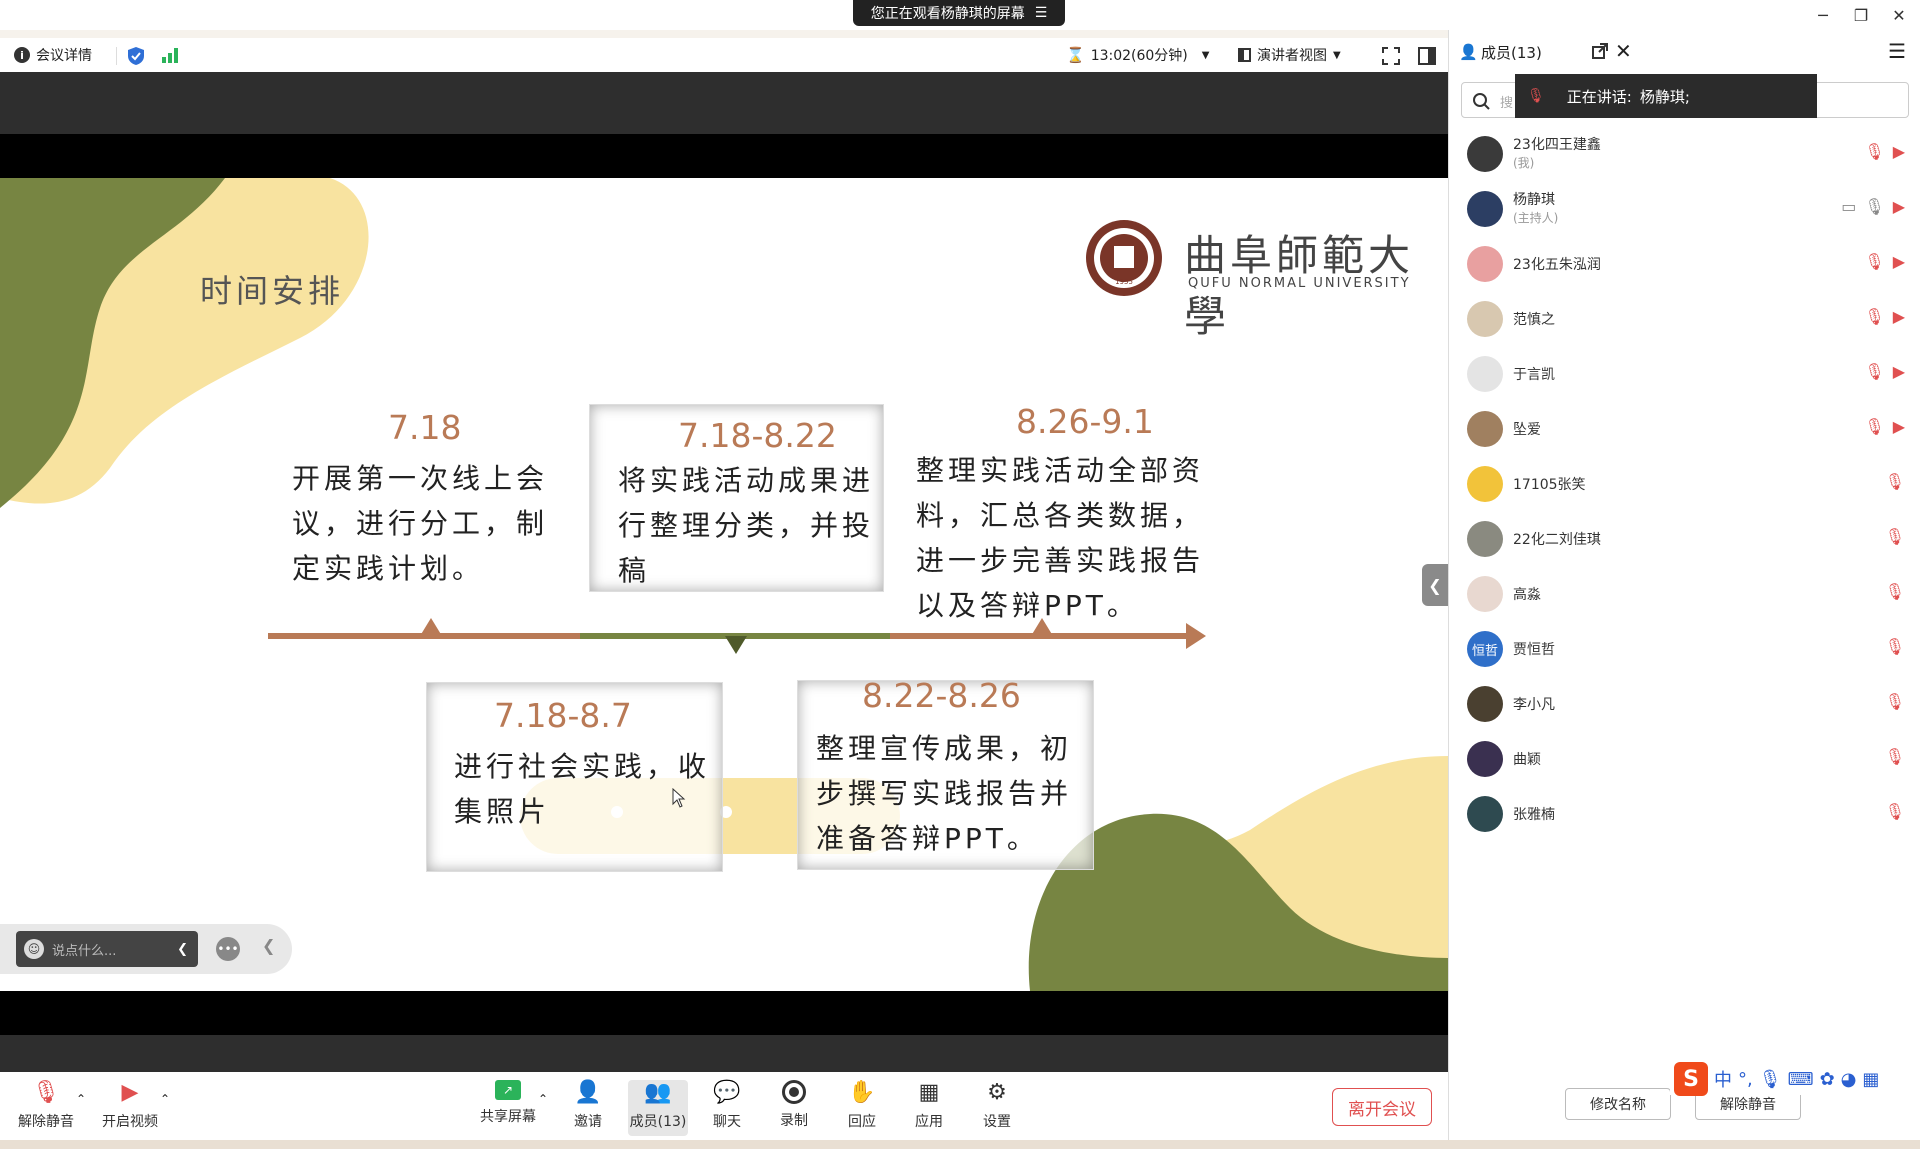 The width and height of the screenshot is (1920, 1149). What do you see at coordinates (1723, 1079) in the screenshot?
I see `ime-lang-toggle: 中` at bounding box center [1723, 1079].